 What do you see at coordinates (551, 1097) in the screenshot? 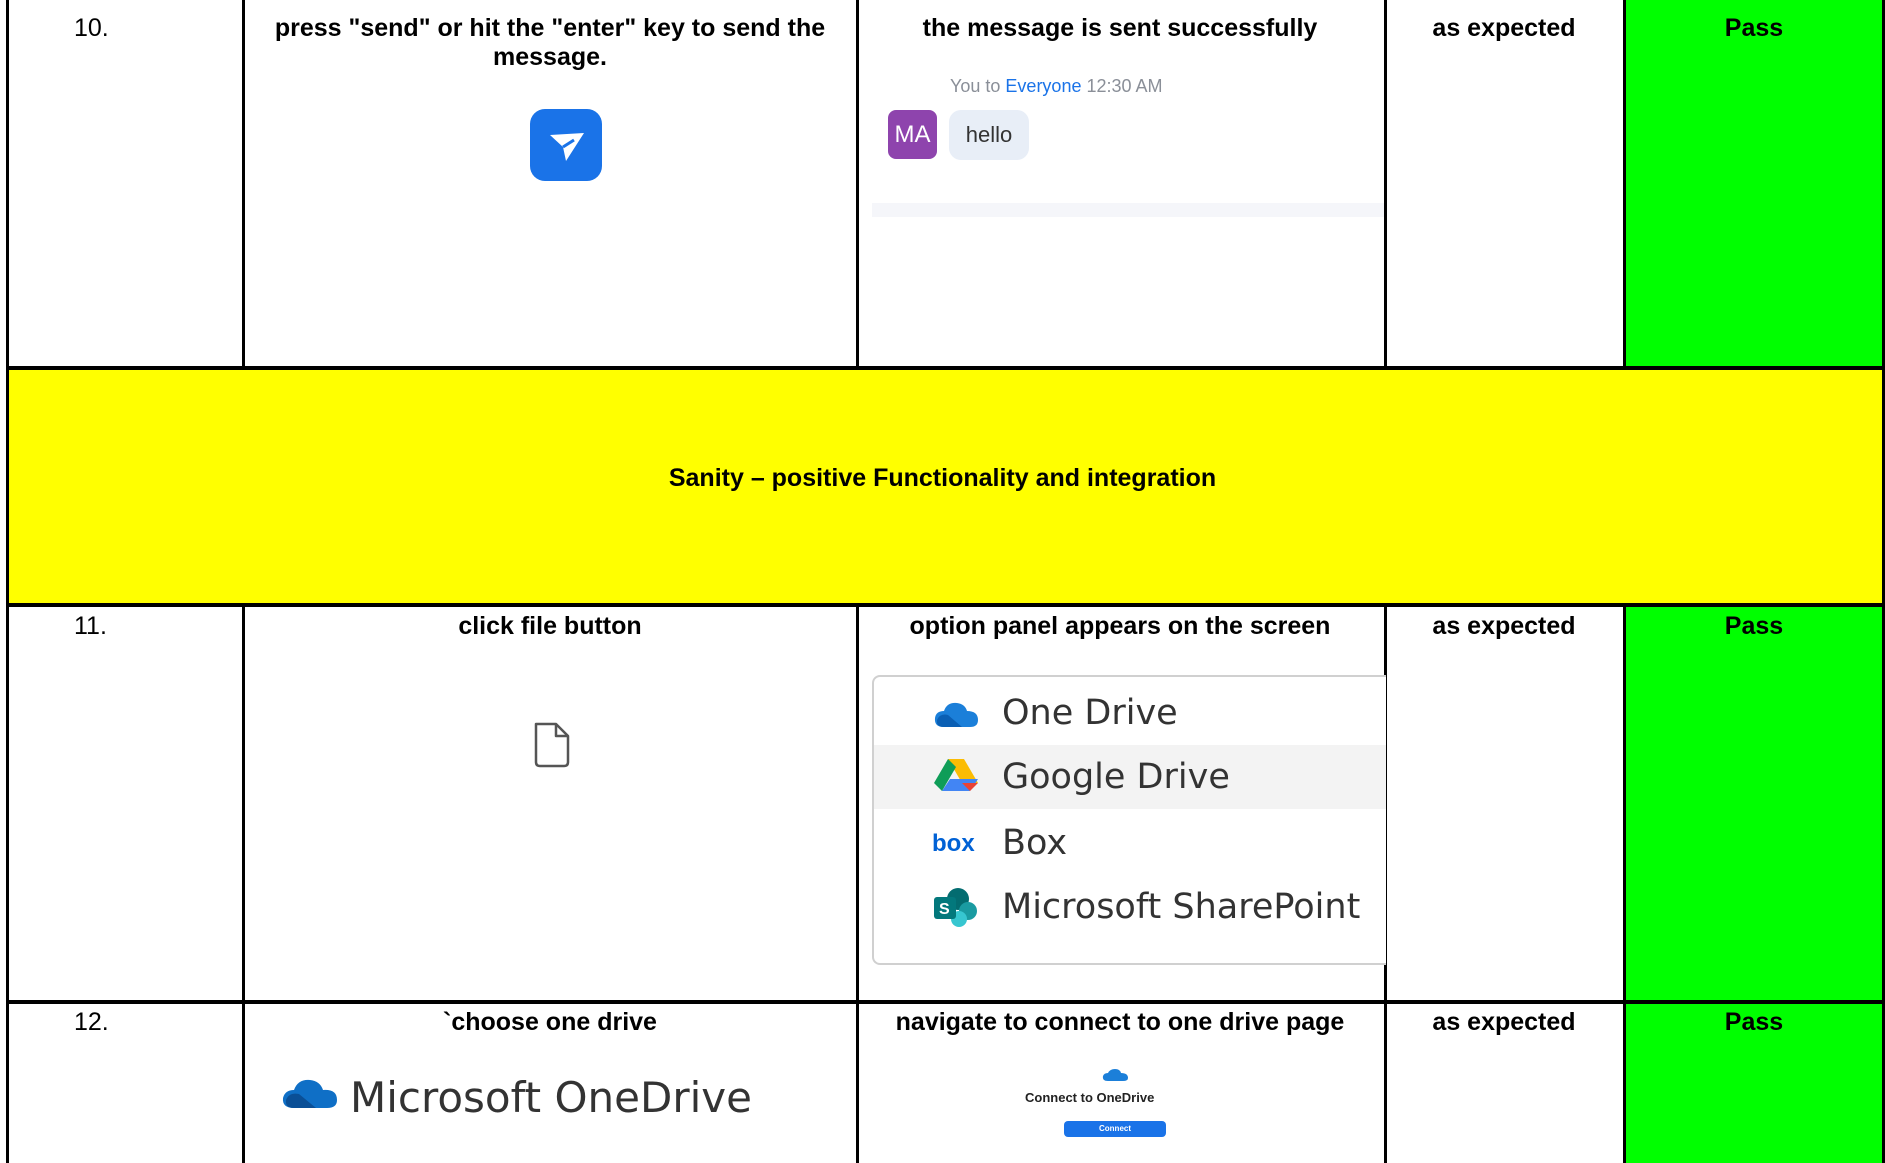
I see `onedrive-brand-text: Microsoft OneDrive` at bounding box center [551, 1097].